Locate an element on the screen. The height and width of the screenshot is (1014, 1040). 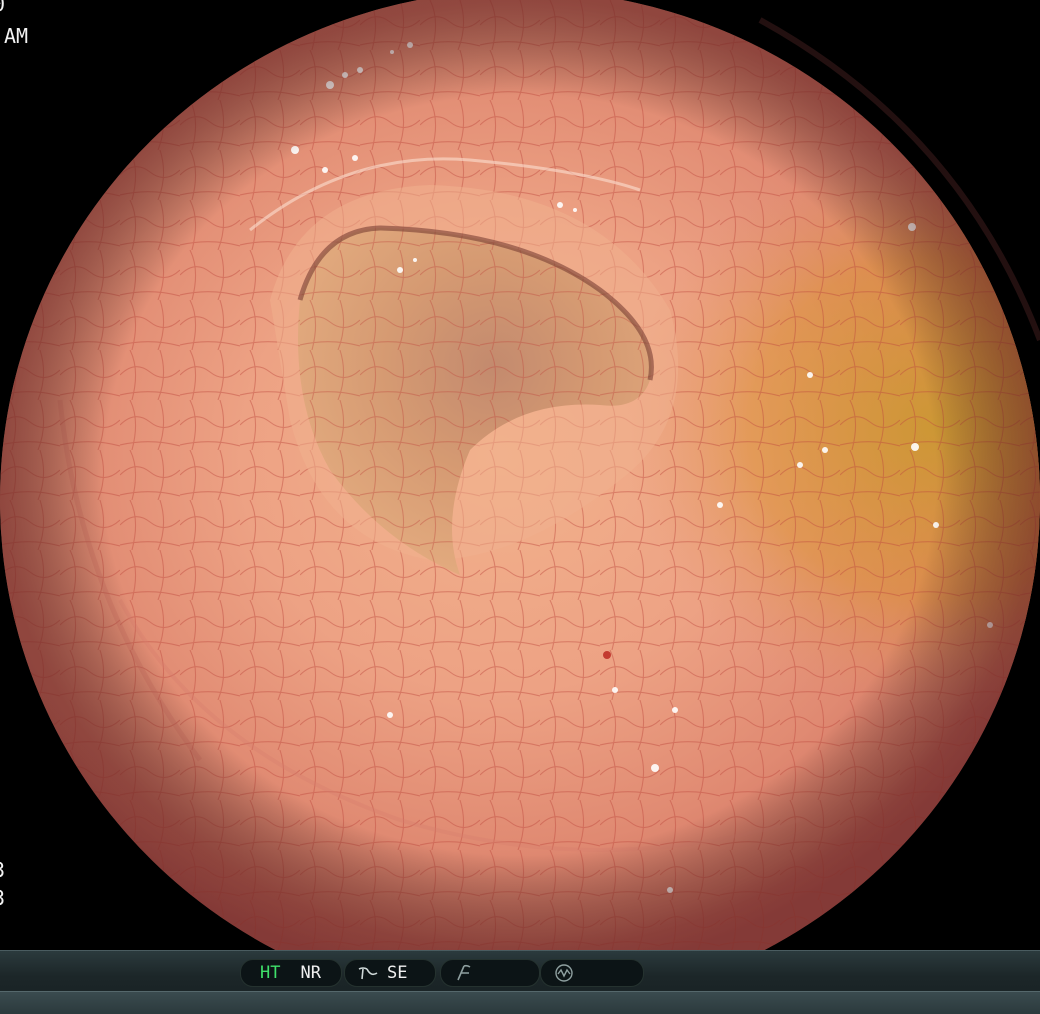
waveform-icon is located at coordinates (564, 973).